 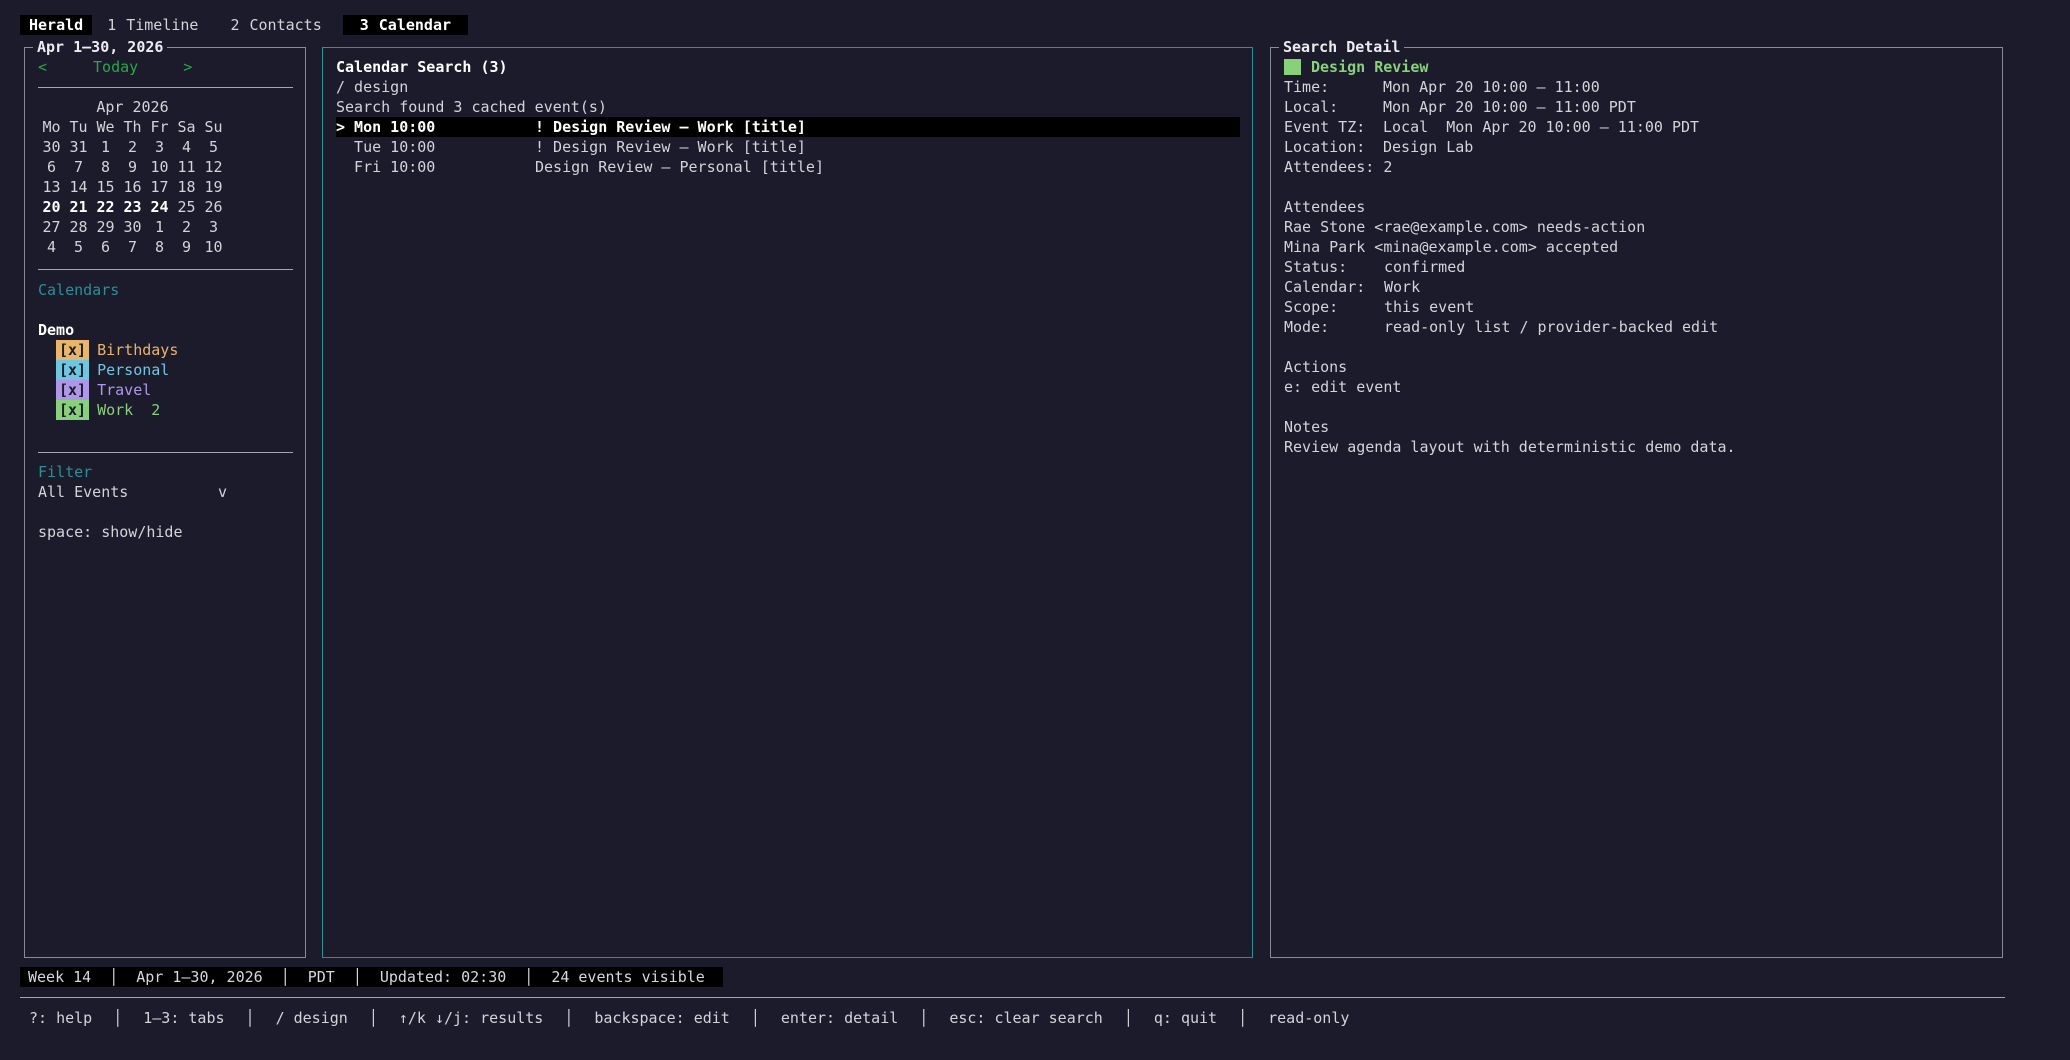 What do you see at coordinates (1637, 307) in the screenshot?
I see `meta-field: Scope: this event` at bounding box center [1637, 307].